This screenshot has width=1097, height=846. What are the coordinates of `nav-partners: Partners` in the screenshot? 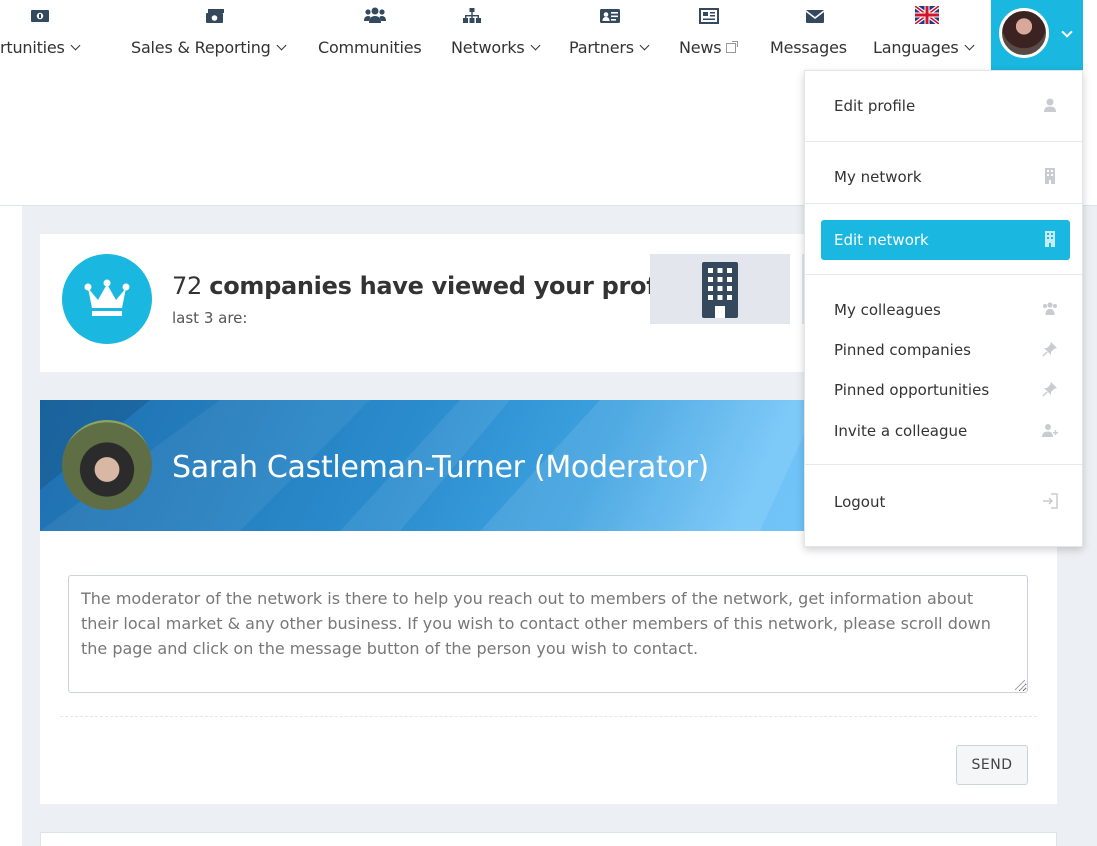 It's located at (616, 35).